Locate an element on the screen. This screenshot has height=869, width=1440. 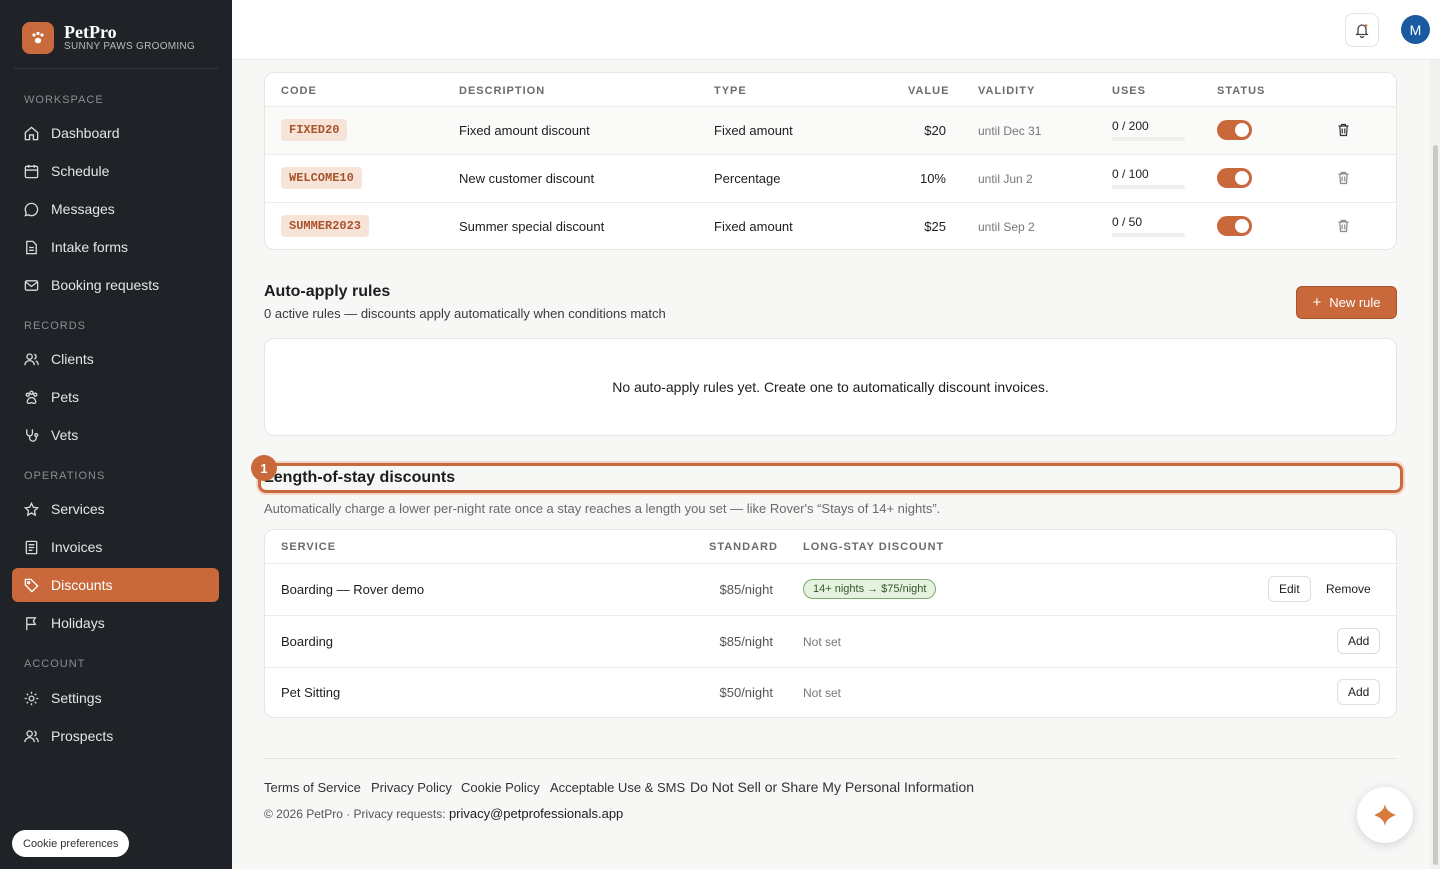
sidebar-item-holidays: Holidays is located at coordinates (115, 623).